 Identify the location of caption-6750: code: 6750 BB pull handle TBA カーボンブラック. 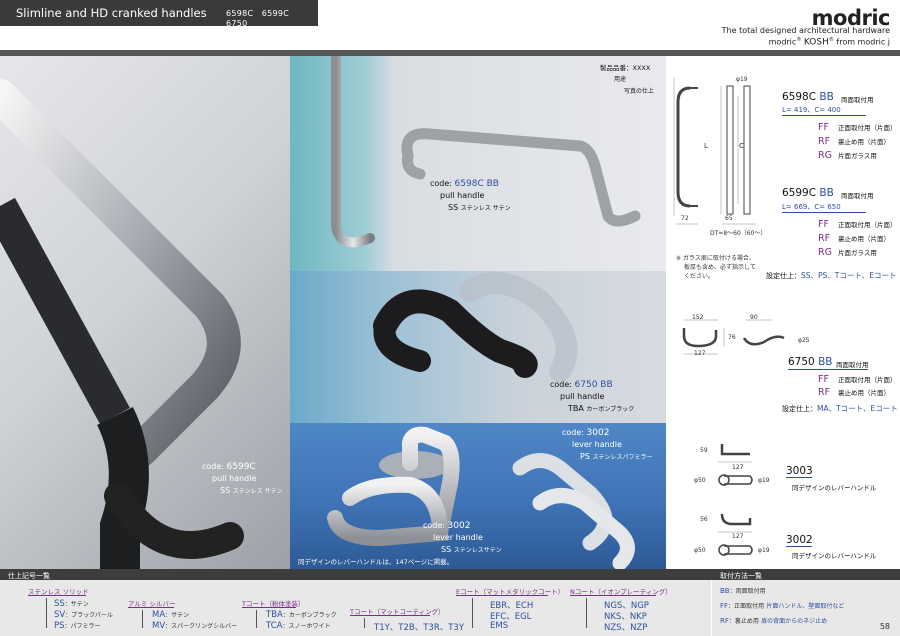
(592, 396).